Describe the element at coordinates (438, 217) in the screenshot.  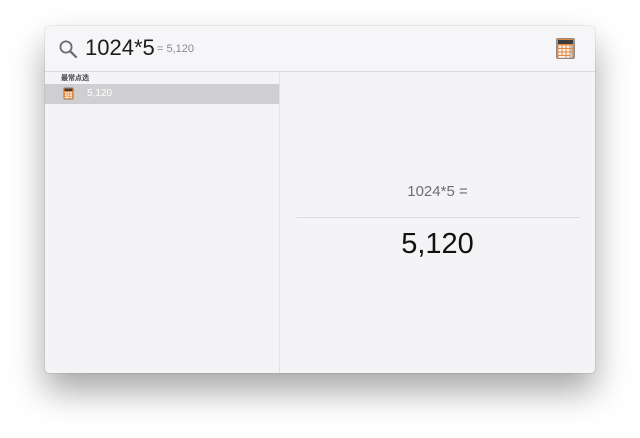
I see `divider` at that location.